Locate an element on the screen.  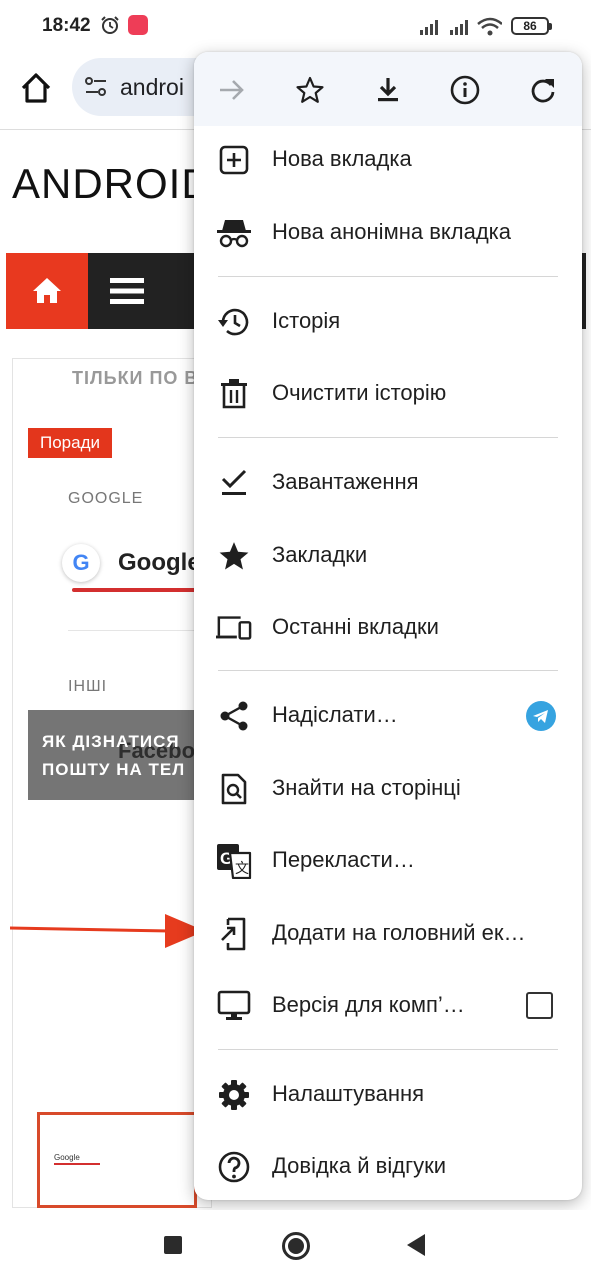
status-time: 18:42 is located at coordinates (66, 25).